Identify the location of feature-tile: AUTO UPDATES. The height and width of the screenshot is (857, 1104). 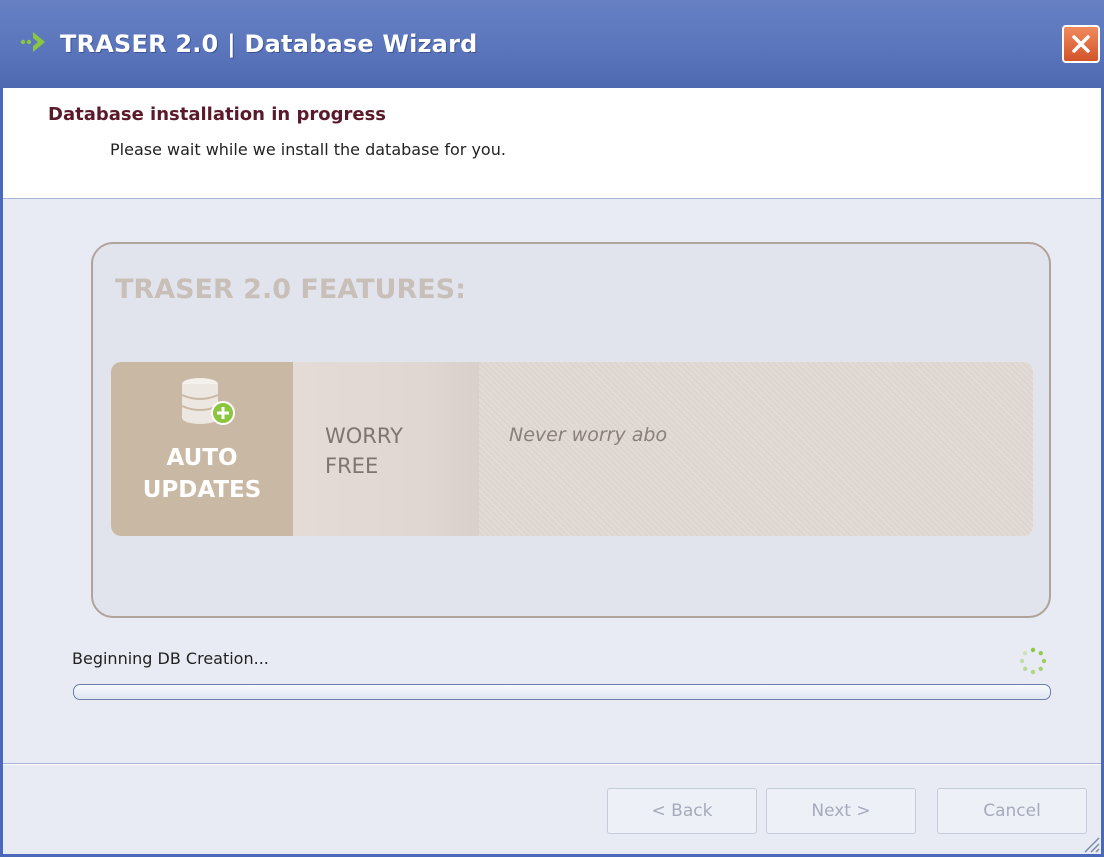
(202, 449).